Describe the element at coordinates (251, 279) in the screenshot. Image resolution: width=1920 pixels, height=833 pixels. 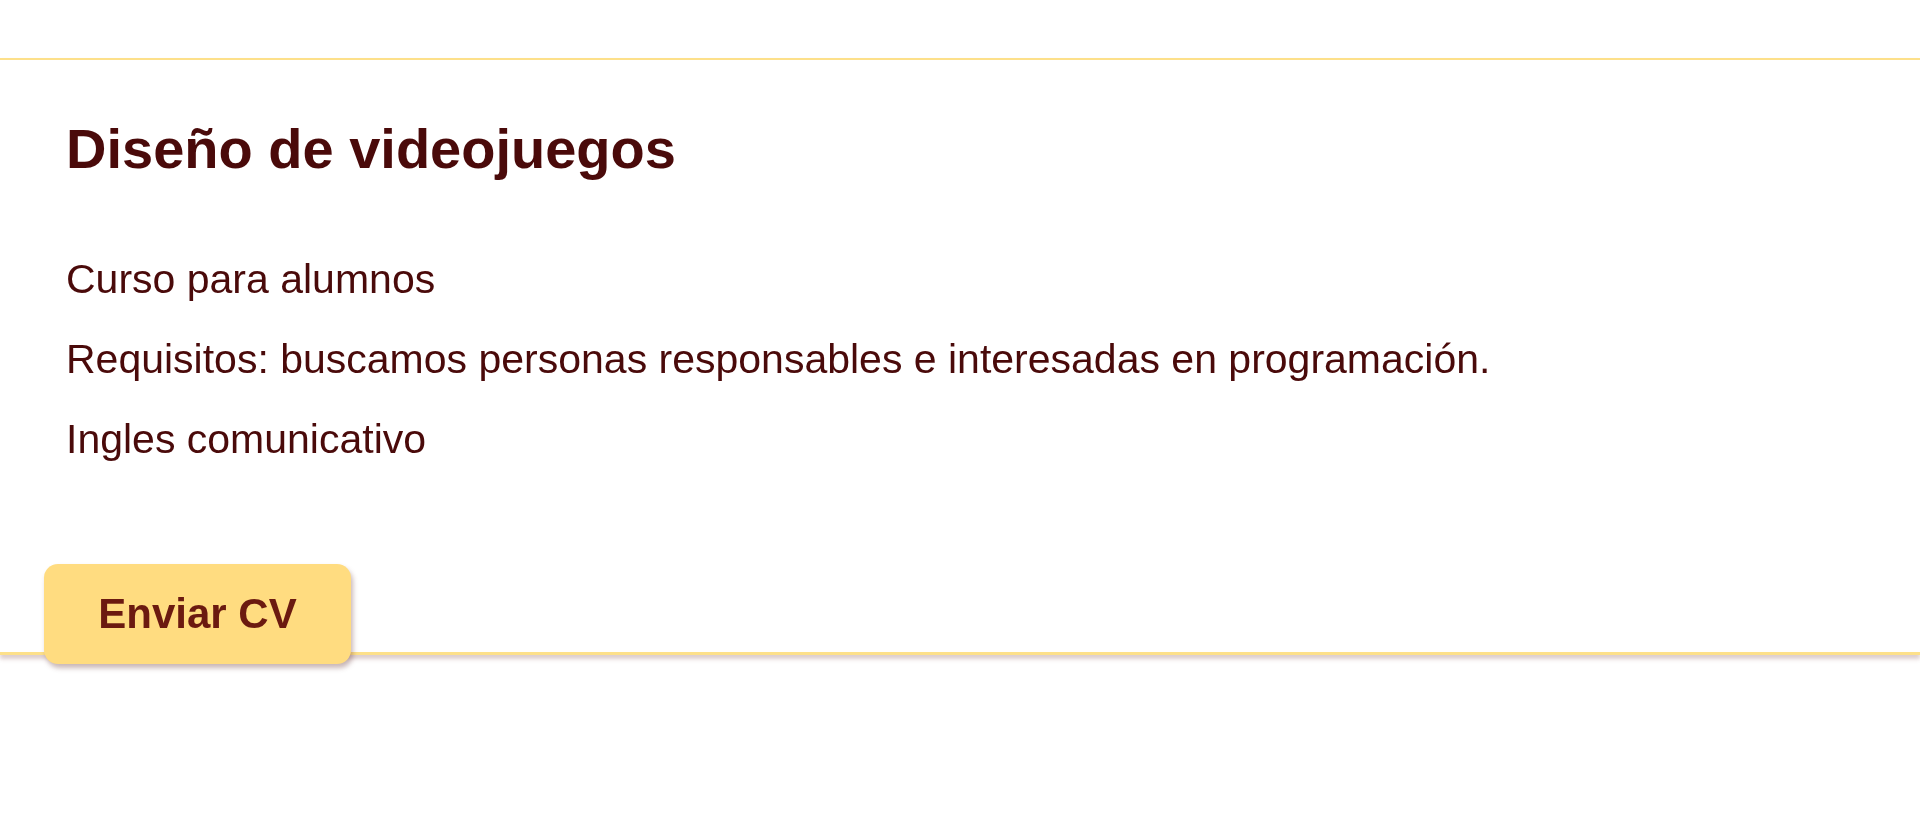
I see `description-line: Curso para alumnos` at that location.